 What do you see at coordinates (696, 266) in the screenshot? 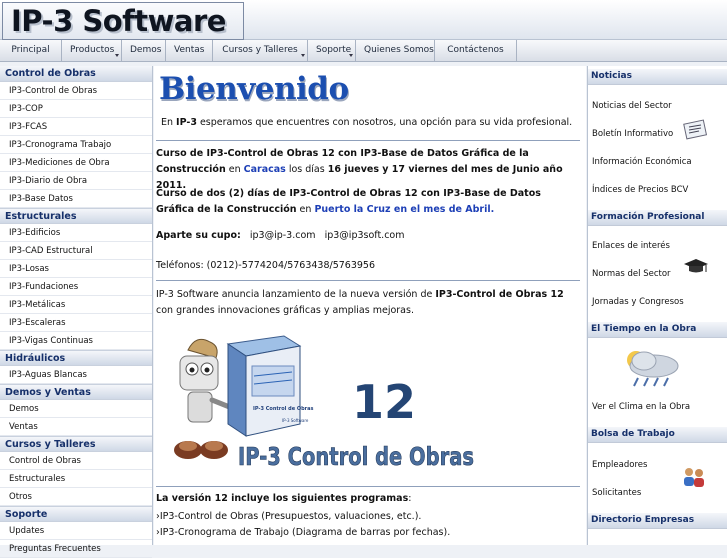
I see `graduation-cap-icon` at bounding box center [696, 266].